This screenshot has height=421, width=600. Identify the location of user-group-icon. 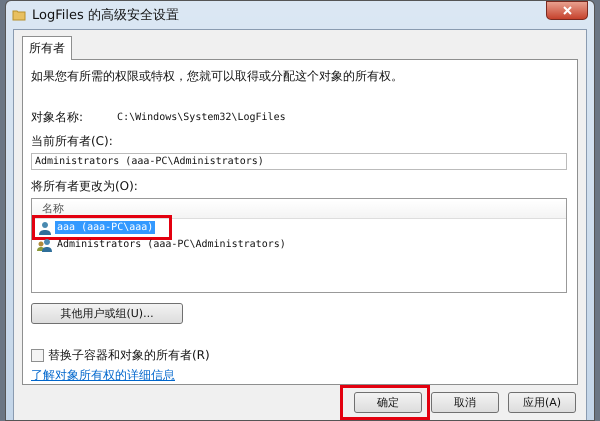
(45, 245).